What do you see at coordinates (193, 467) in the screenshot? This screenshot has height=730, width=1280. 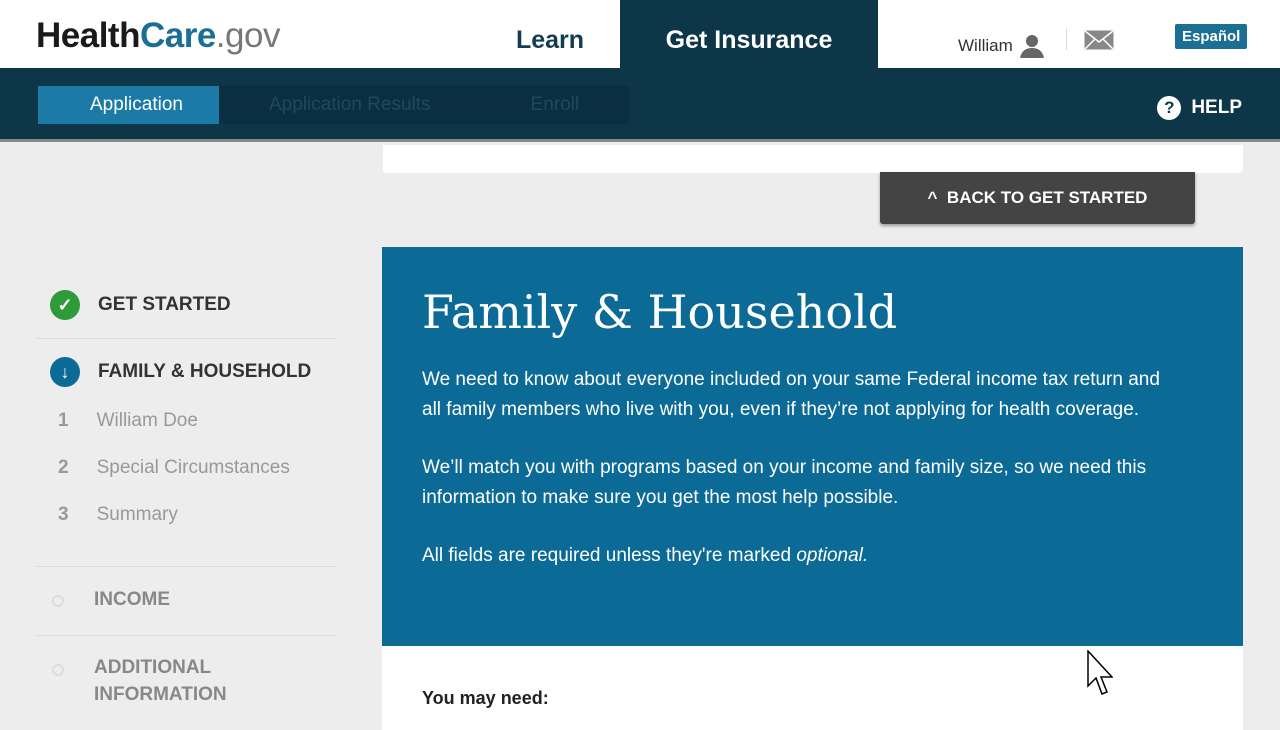 I see `label: Special Circumstances` at bounding box center [193, 467].